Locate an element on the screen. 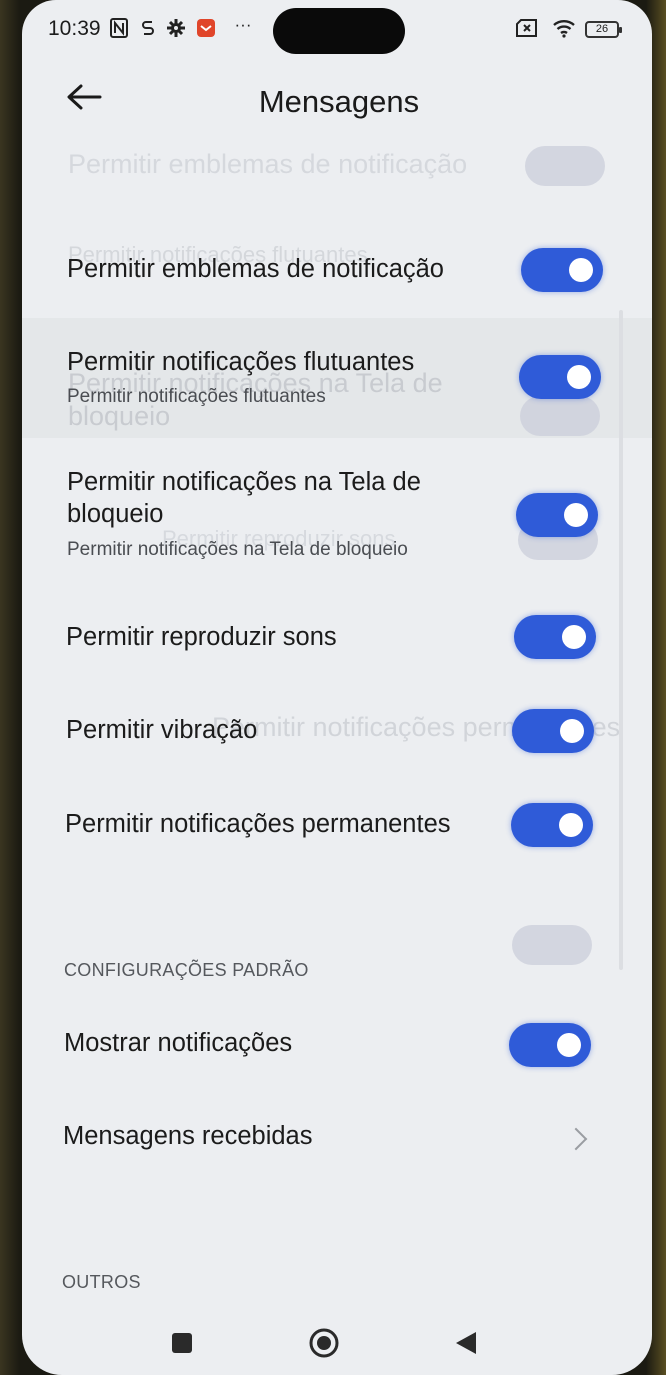  setting-row-badges: Permitir emblemas de notificação is located at coordinates (337, 270).